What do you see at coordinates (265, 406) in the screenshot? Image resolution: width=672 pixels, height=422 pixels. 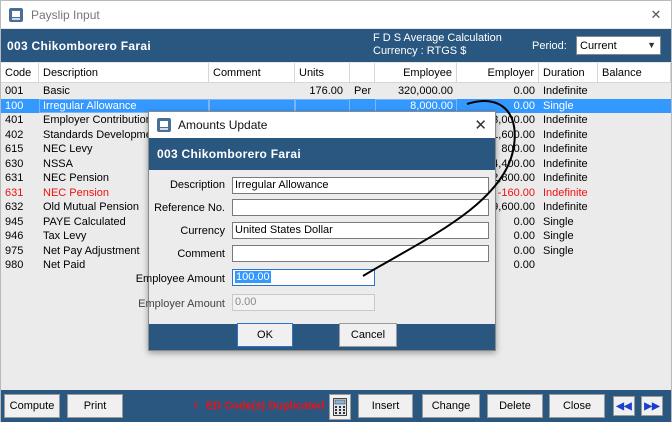 I see `duplicate-message: ED Code(s) Duplicated` at bounding box center [265, 406].